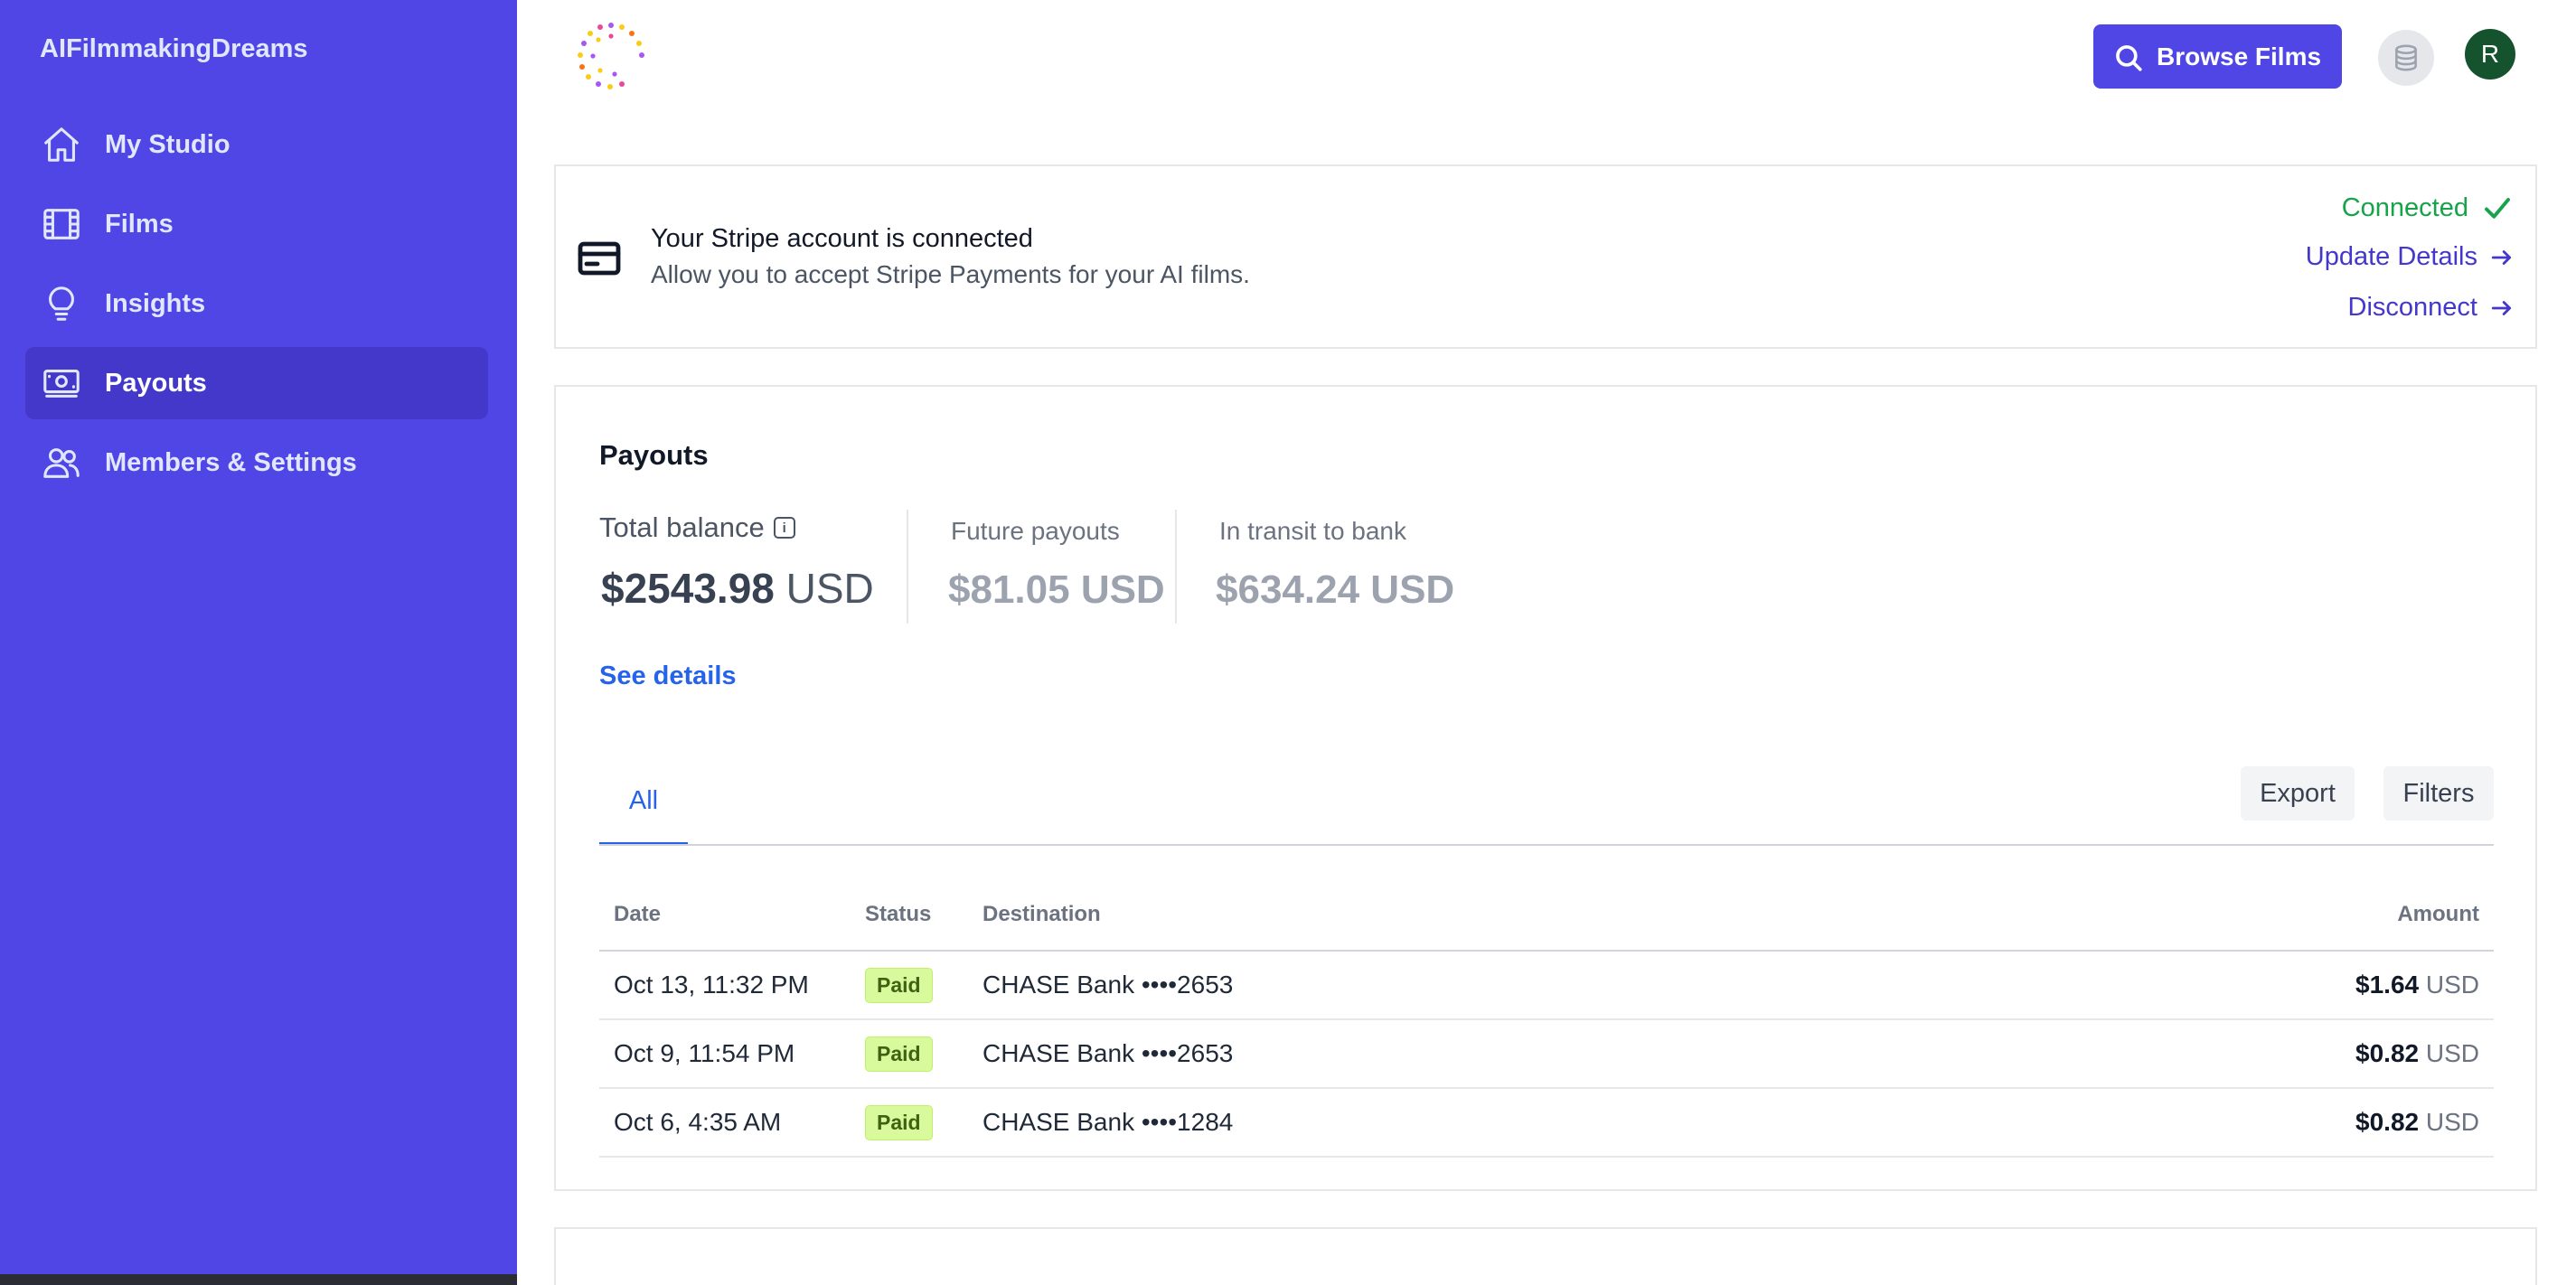 This screenshot has height=1285, width=2576. I want to click on future-payouts-text: Future payouts, so click(1035, 531).